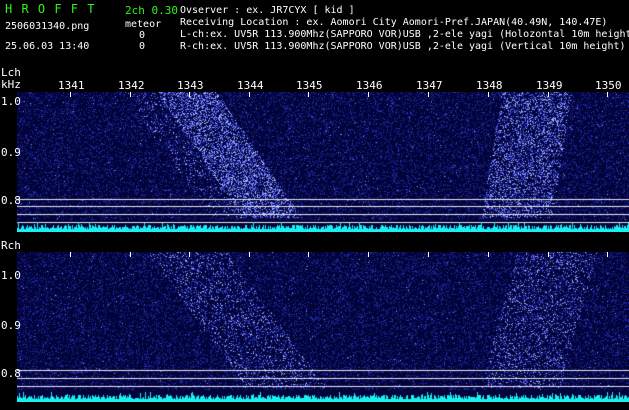 This screenshot has width=629, height=410. What do you see at coordinates (71, 85) in the screenshot?
I see `time-label-1341: 1341` at bounding box center [71, 85].